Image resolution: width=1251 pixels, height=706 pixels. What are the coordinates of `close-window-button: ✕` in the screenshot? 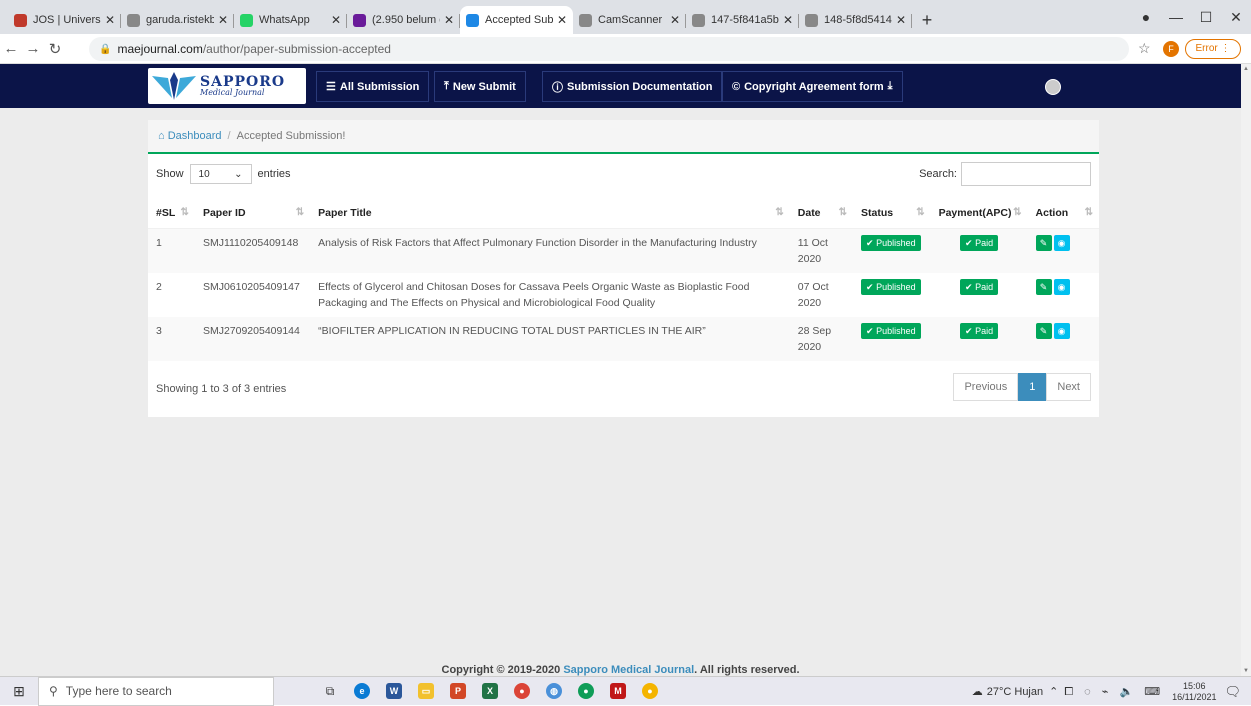 It's located at (1236, 17).